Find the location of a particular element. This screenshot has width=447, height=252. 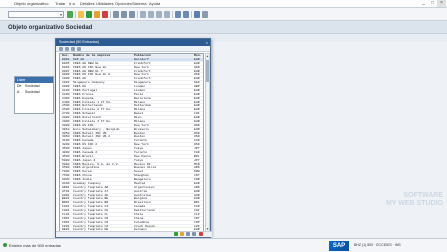

scroll-up-icon: ▲ is located at coordinates (207, 56).